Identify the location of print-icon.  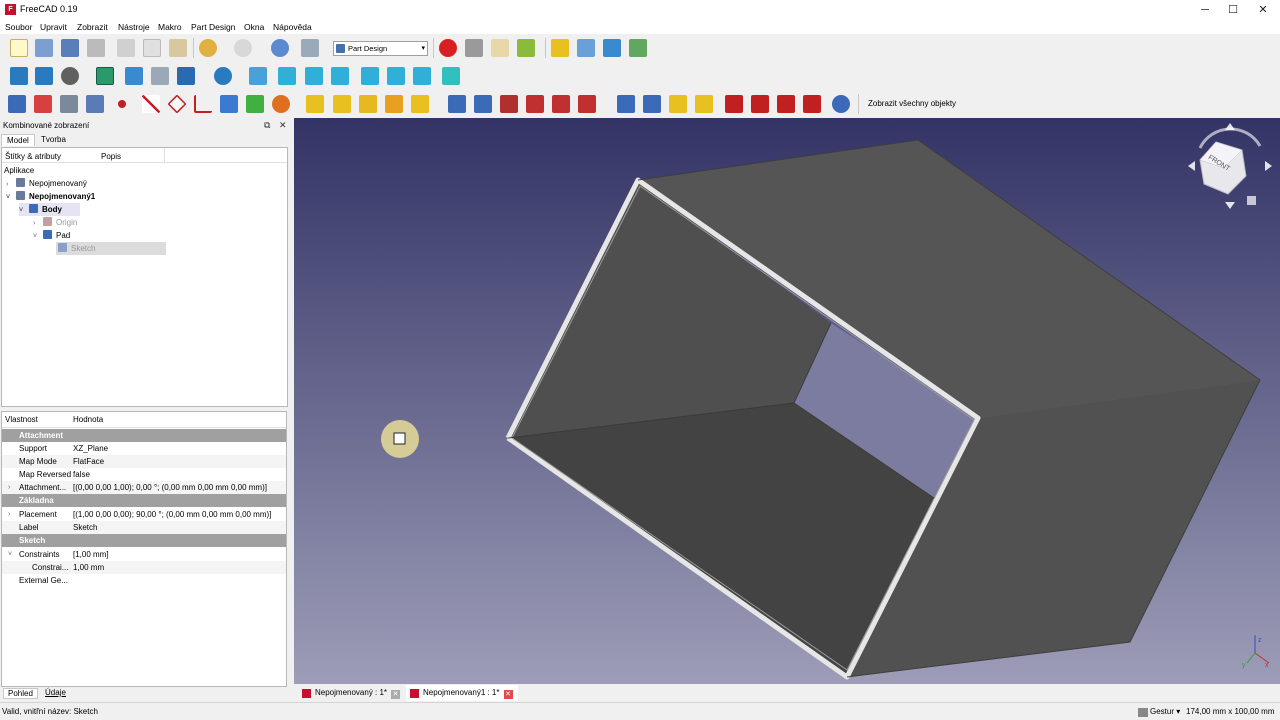
(96, 48).